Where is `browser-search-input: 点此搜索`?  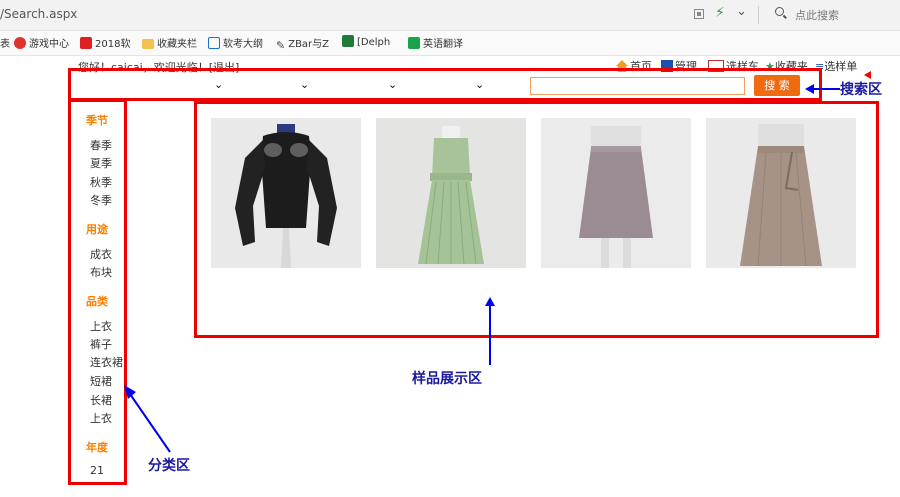 browser-search-input: 点此搜索 is located at coordinates (817, 15).